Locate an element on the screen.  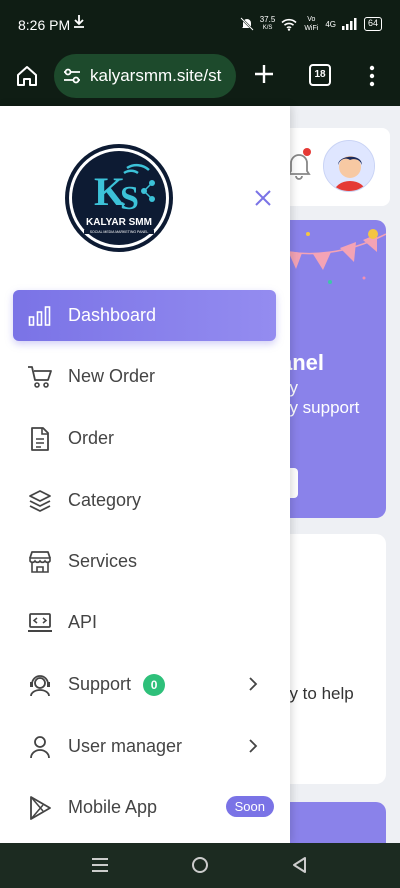
support-count-badge: 0 is located at coordinates (154, 684).